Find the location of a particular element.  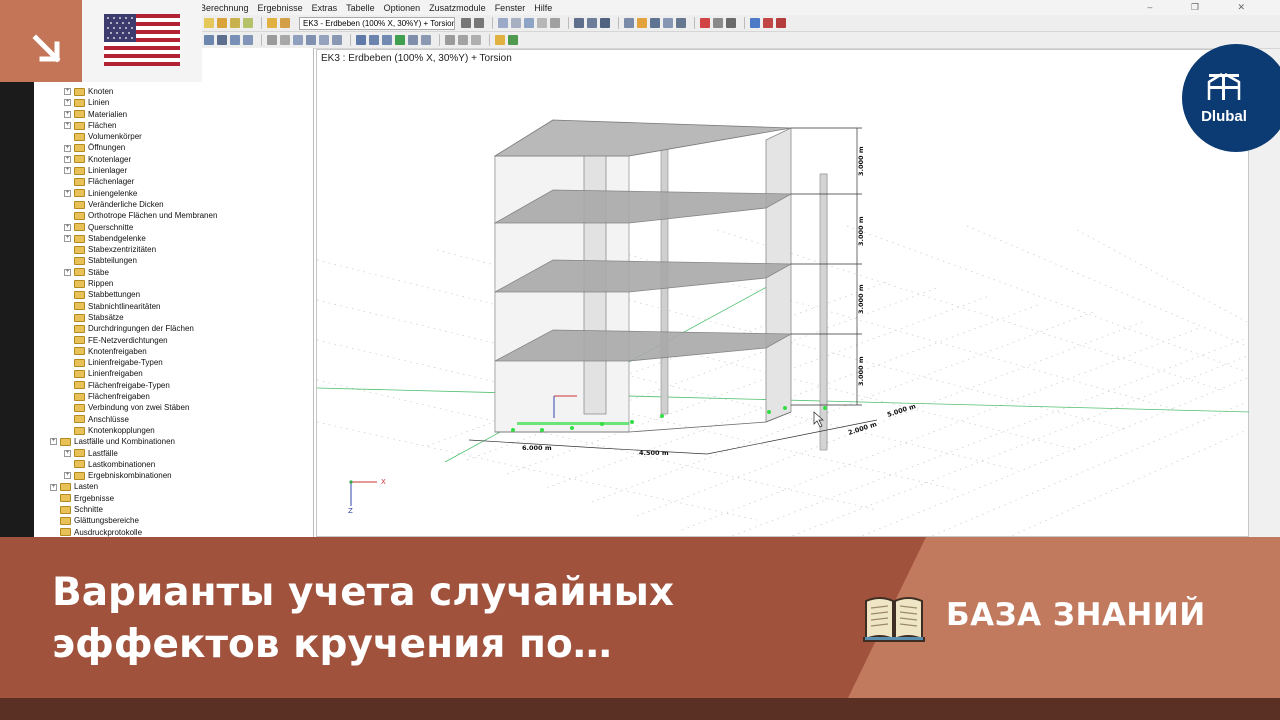

navigator-item: Glättungsbereiche is located at coordinates (133, 520).